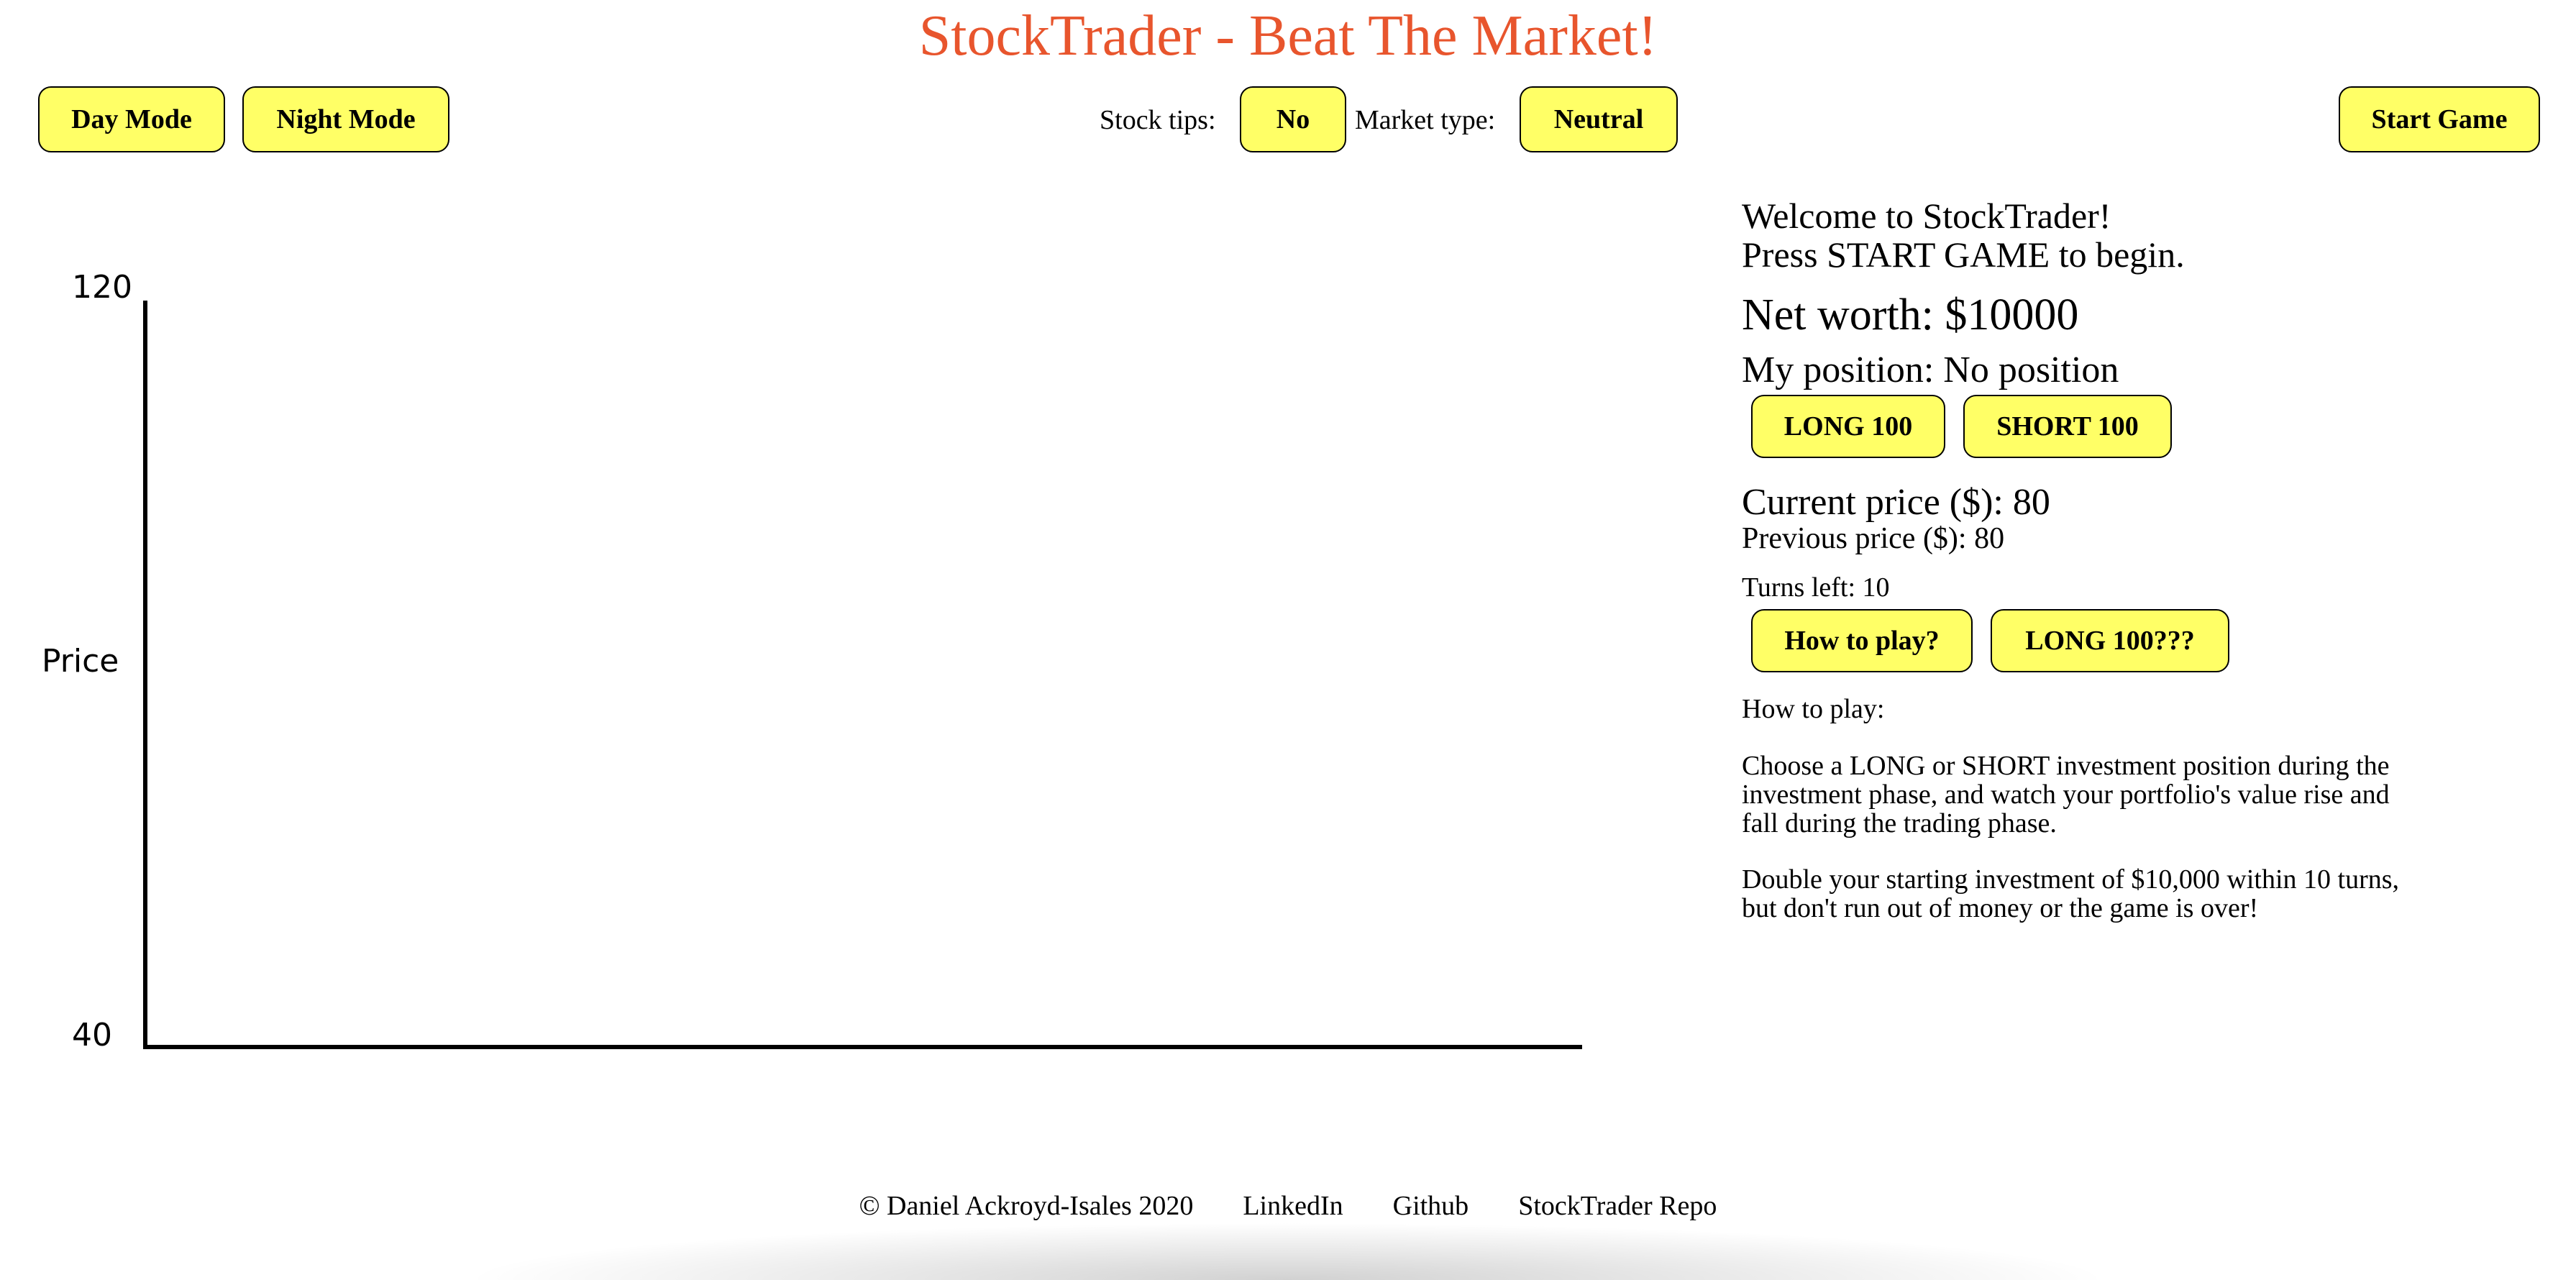 This screenshot has height=1280, width=2576. What do you see at coordinates (1848, 426) in the screenshot?
I see `long-100-button: LONG 100` at bounding box center [1848, 426].